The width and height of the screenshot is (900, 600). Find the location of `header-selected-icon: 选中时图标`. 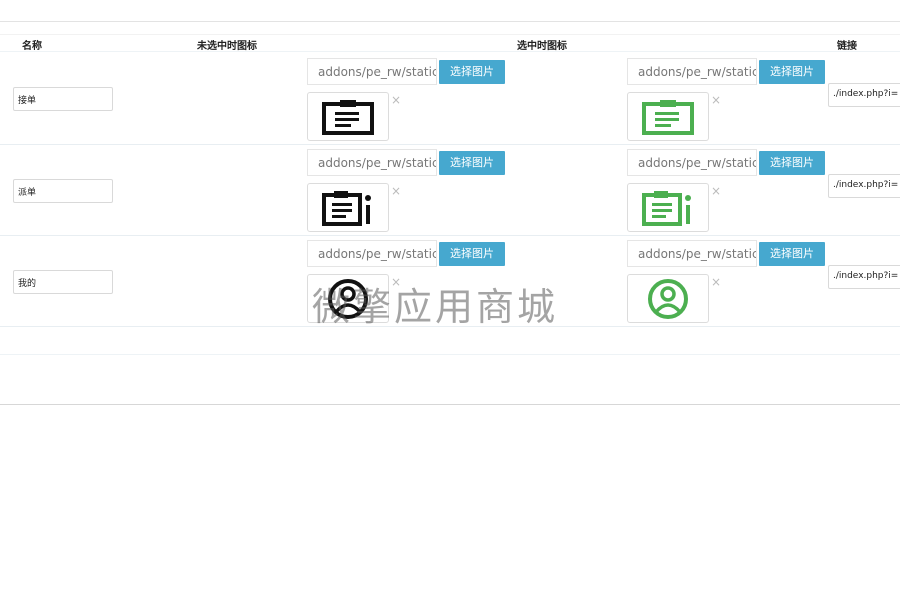

header-selected-icon: 选中时图标 is located at coordinates (542, 46).